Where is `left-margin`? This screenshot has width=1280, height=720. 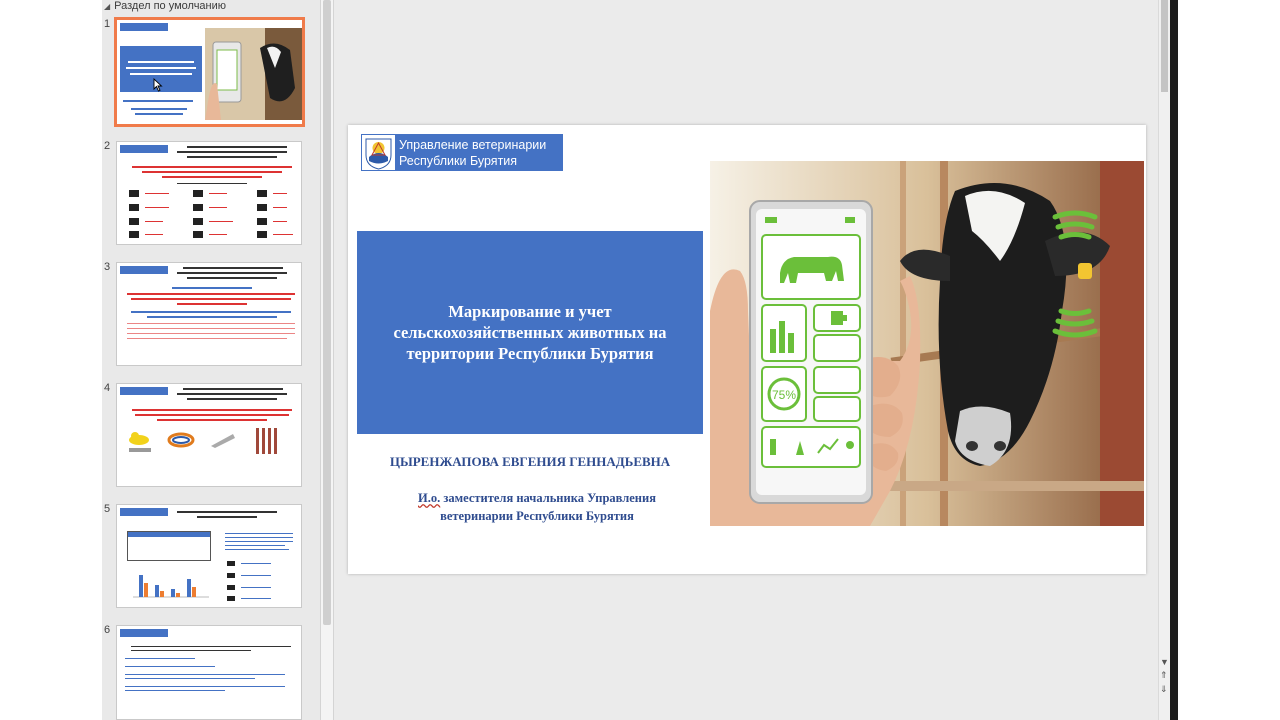
left-margin is located at coordinates (51, 360).